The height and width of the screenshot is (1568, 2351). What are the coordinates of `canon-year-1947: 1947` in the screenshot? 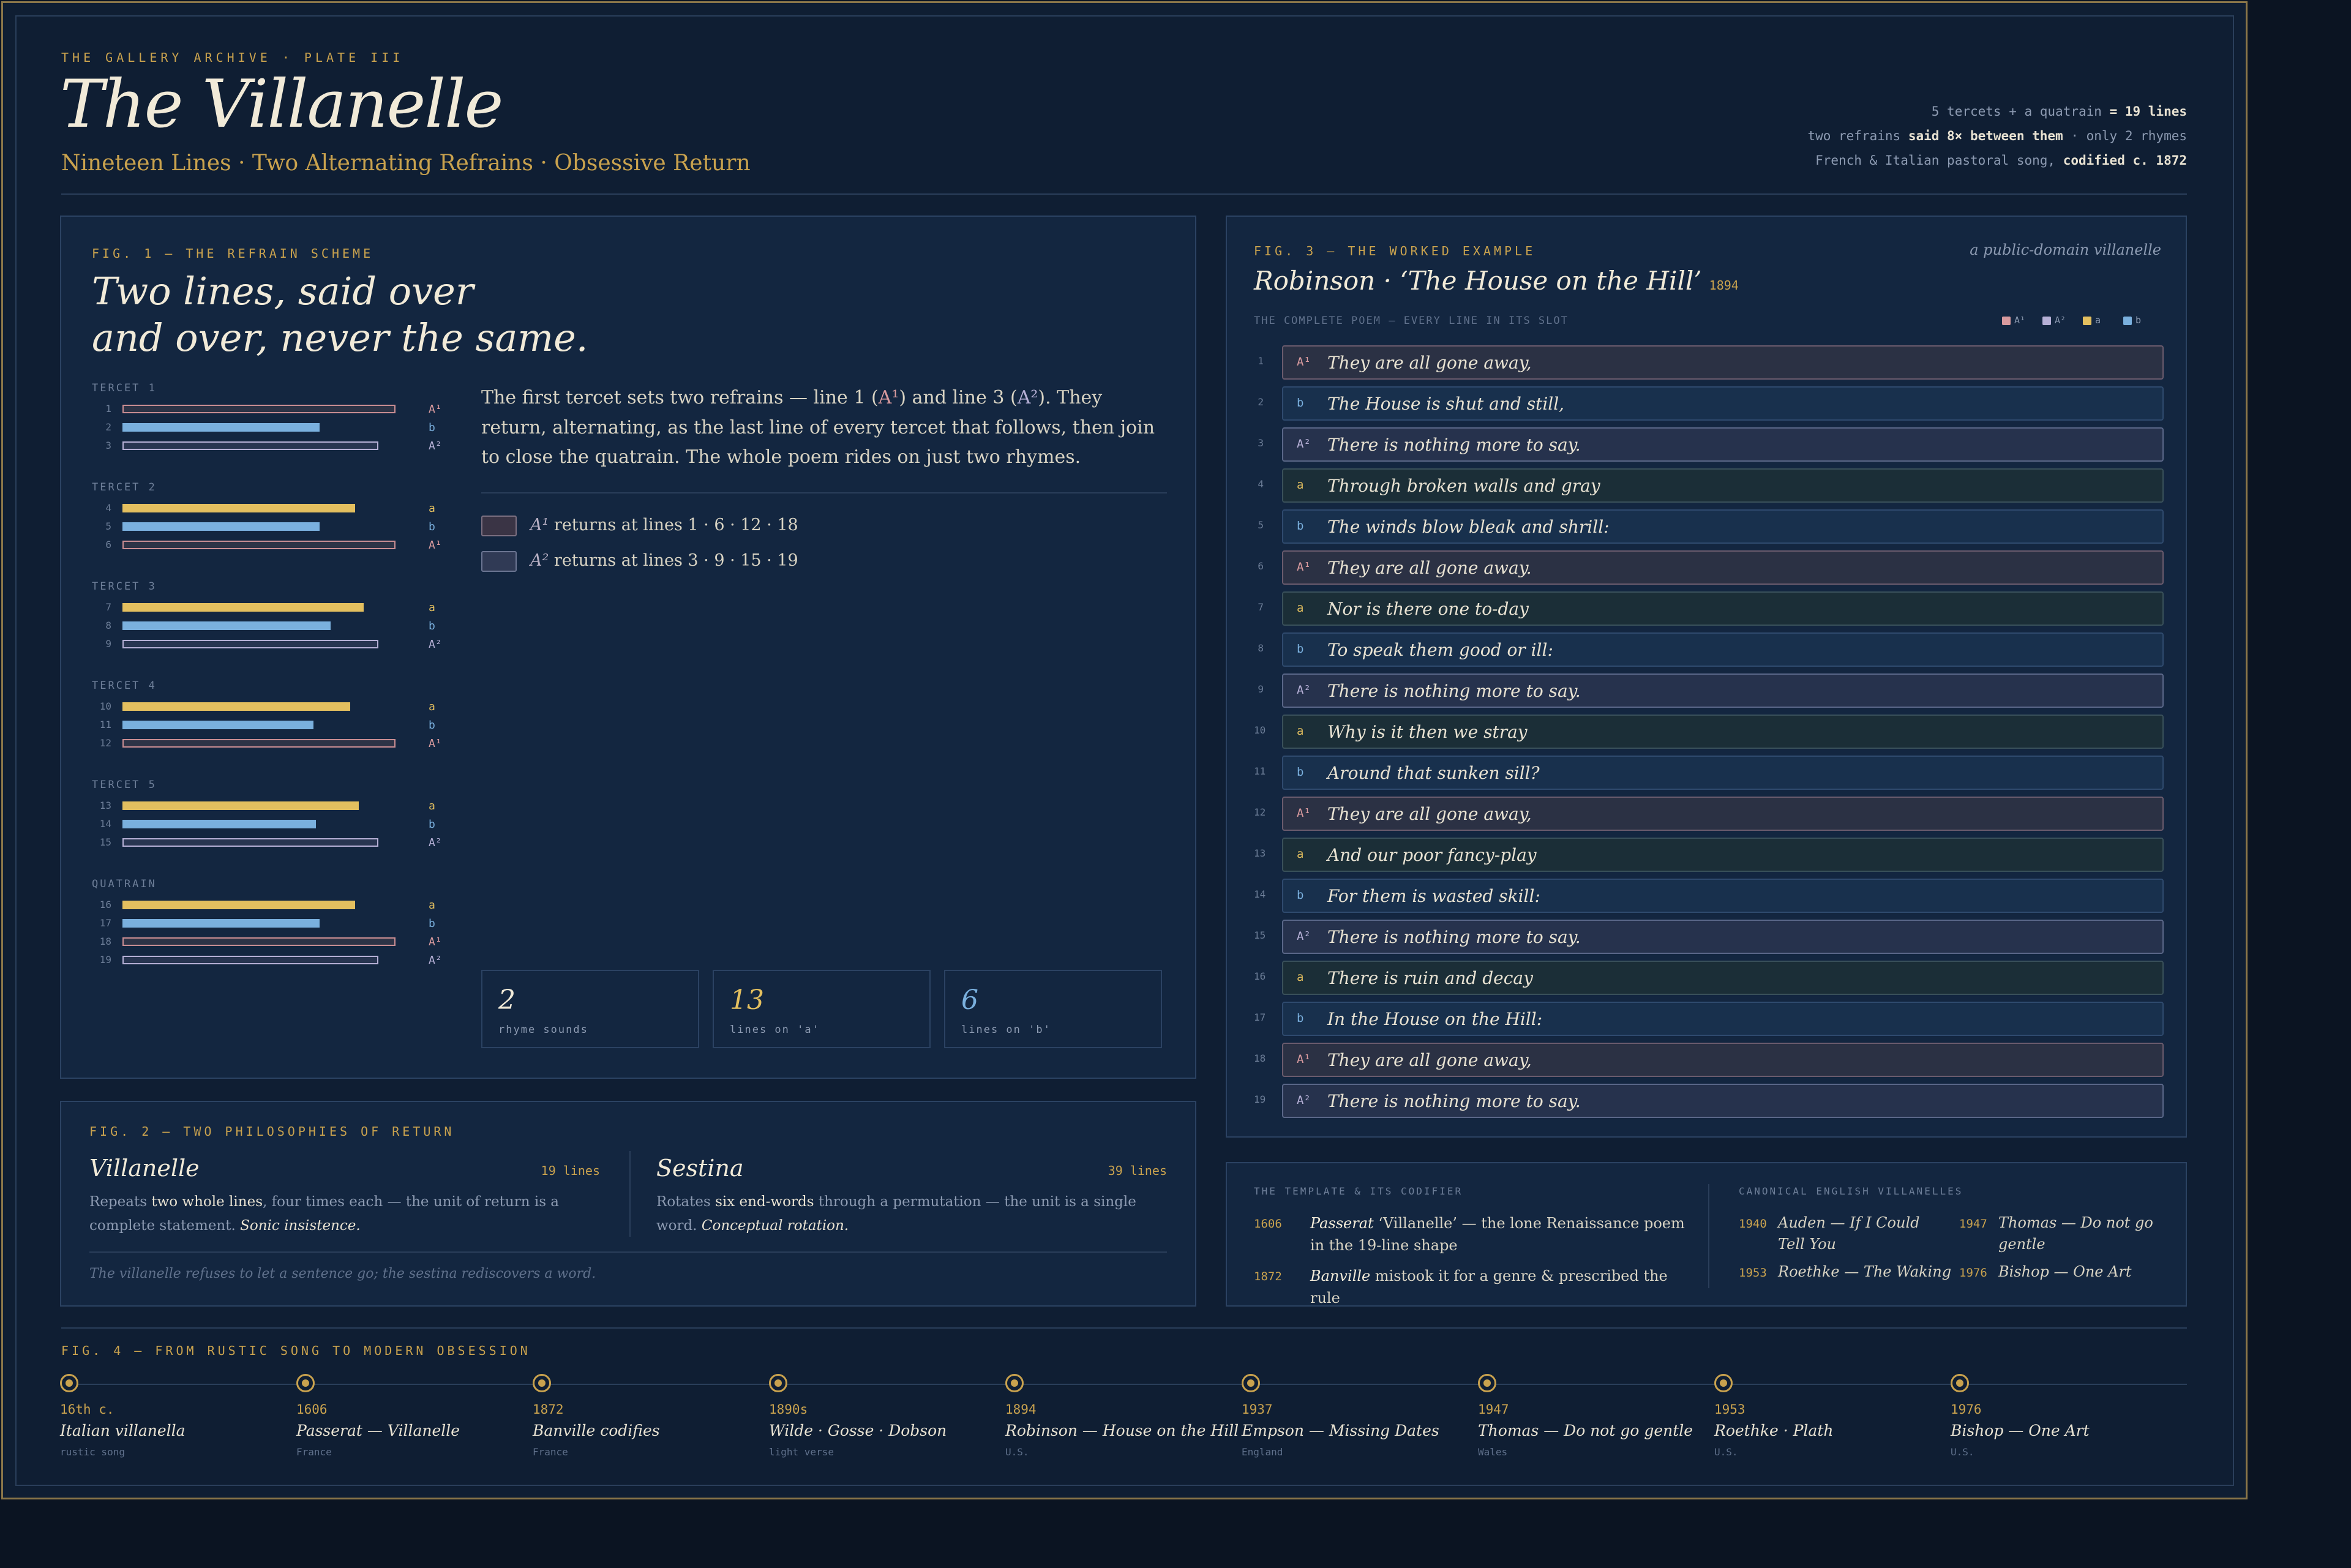 It's located at (1973, 1224).